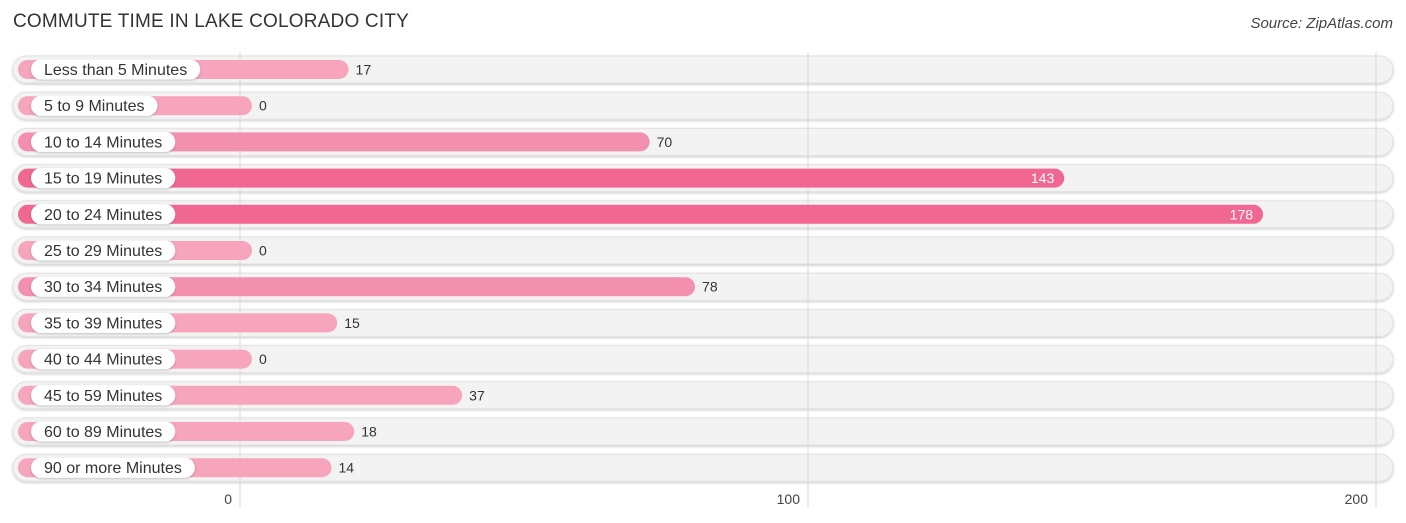 The height and width of the screenshot is (523, 1406). Describe the element at coordinates (103, 287) in the screenshot. I see `bar-label: 30 to 34 Minutes` at that location.